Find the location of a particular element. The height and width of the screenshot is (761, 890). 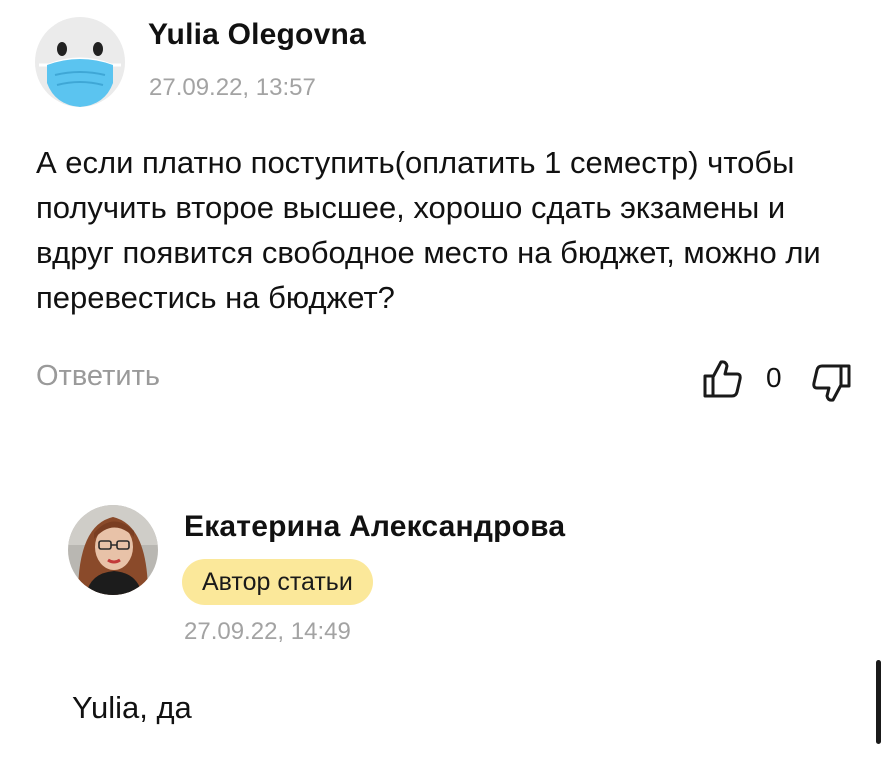

thumbs-down-icon is located at coordinates (831, 383).